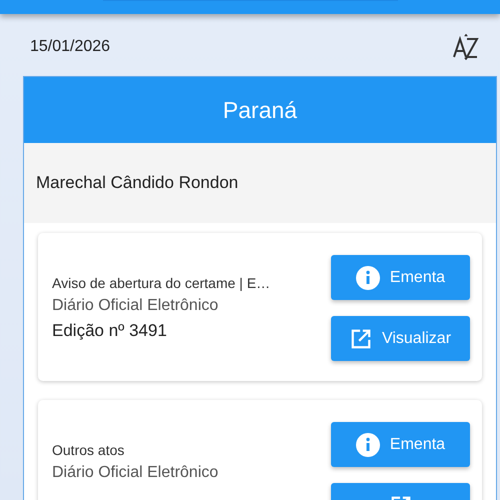 This screenshot has height=500, width=500. I want to click on state-header: Paraná, so click(260, 110).